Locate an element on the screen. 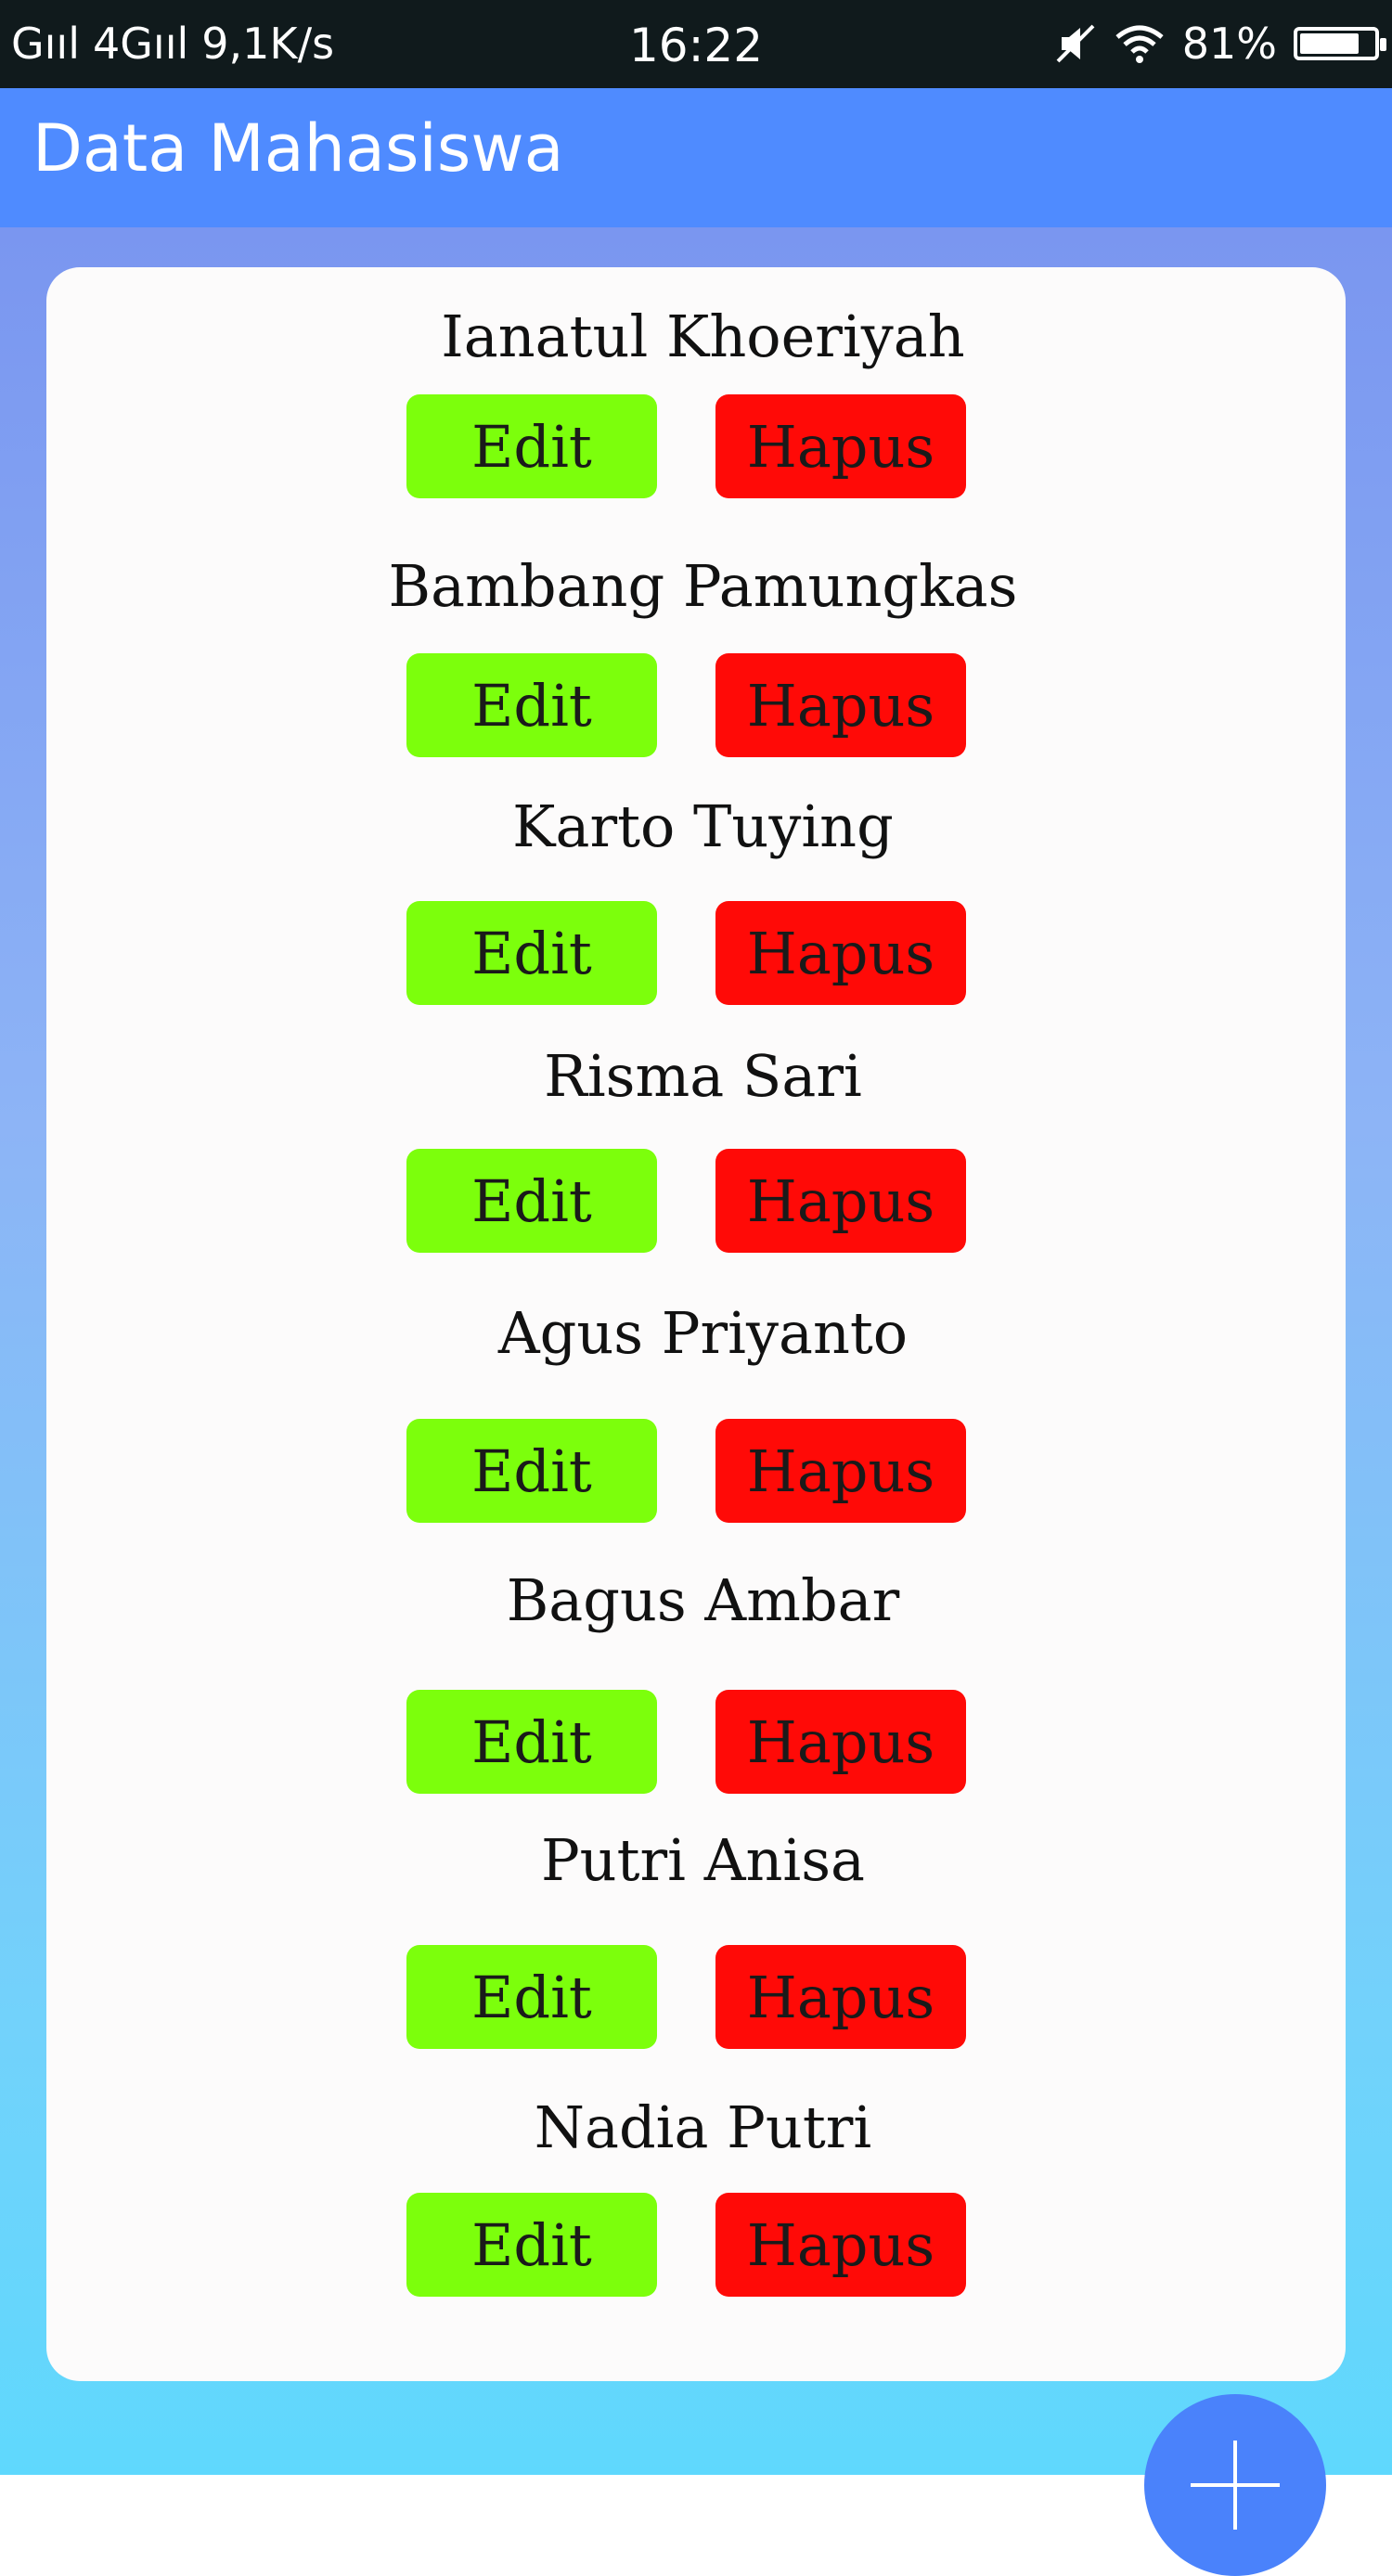 This screenshot has height=2576, width=1392. student-name: Risma Sari is located at coordinates (703, 1076).